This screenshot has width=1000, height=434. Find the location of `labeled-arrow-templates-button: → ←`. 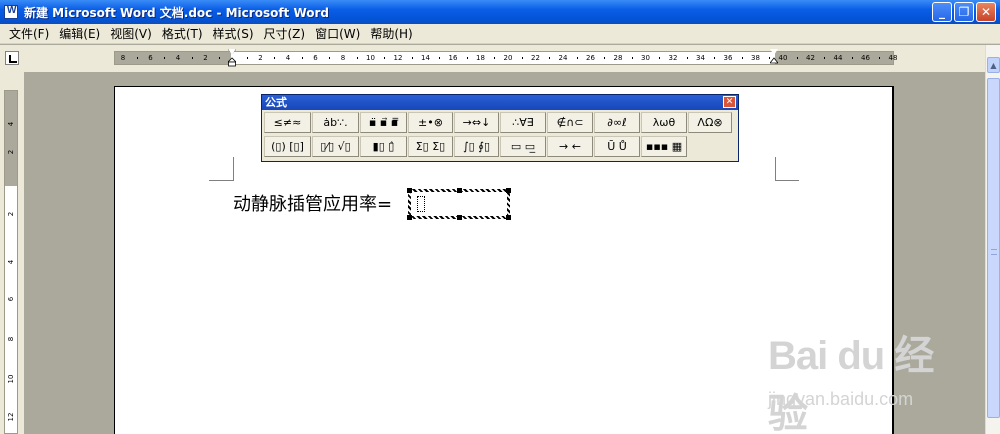

labeled-arrow-templates-button: → ← is located at coordinates (570, 146).